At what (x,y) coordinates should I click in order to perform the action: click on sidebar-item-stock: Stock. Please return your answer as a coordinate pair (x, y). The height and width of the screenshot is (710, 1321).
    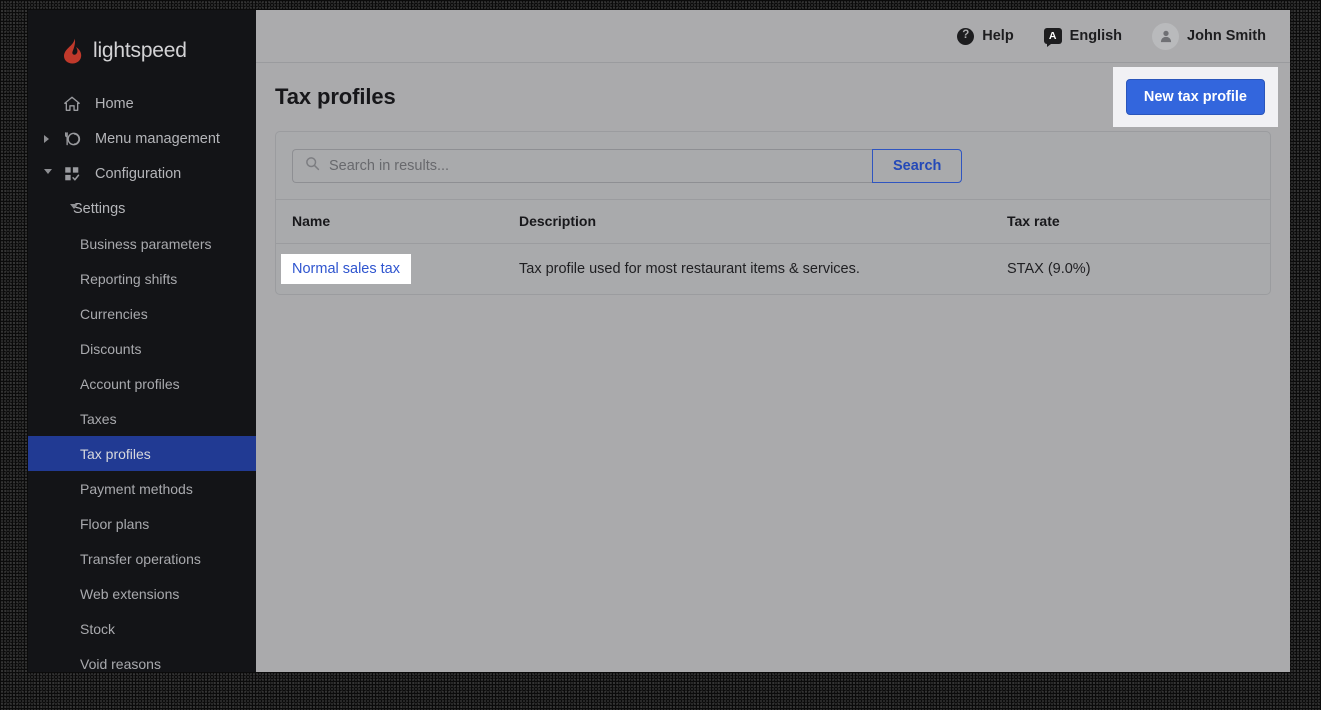
    Looking at the image, I should click on (142, 628).